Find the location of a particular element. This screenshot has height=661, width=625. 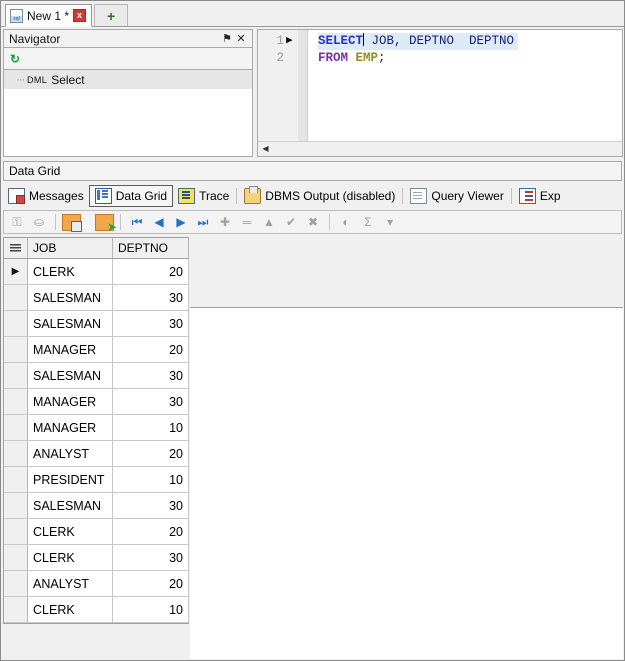

grid-to-editor-button is located at coordinates (106, 223).